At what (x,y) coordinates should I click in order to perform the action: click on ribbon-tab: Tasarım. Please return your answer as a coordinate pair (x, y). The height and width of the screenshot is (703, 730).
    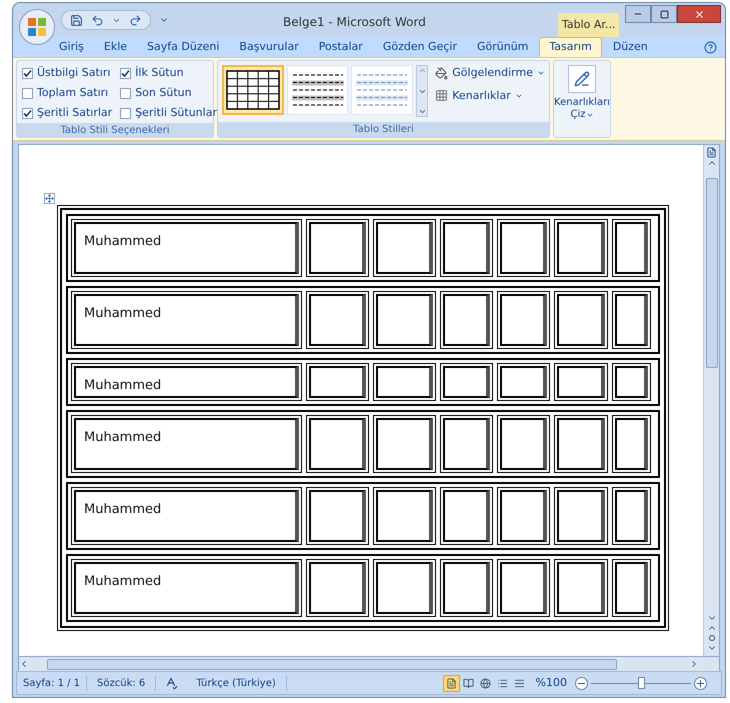
    Looking at the image, I should click on (570, 47).